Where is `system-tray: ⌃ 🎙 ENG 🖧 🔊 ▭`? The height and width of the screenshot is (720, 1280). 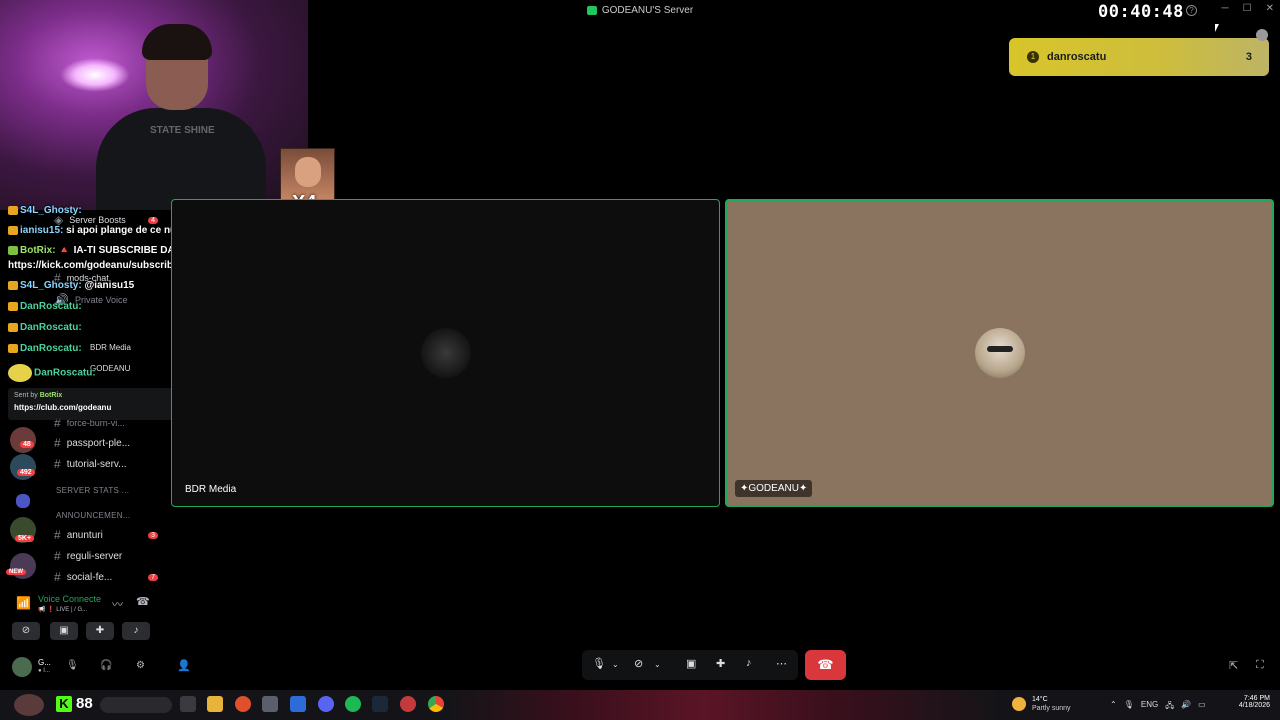
system-tray: ⌃ 🎙 ENG 🖧 🔊 ▭ is located at coordinates (1158, 707).